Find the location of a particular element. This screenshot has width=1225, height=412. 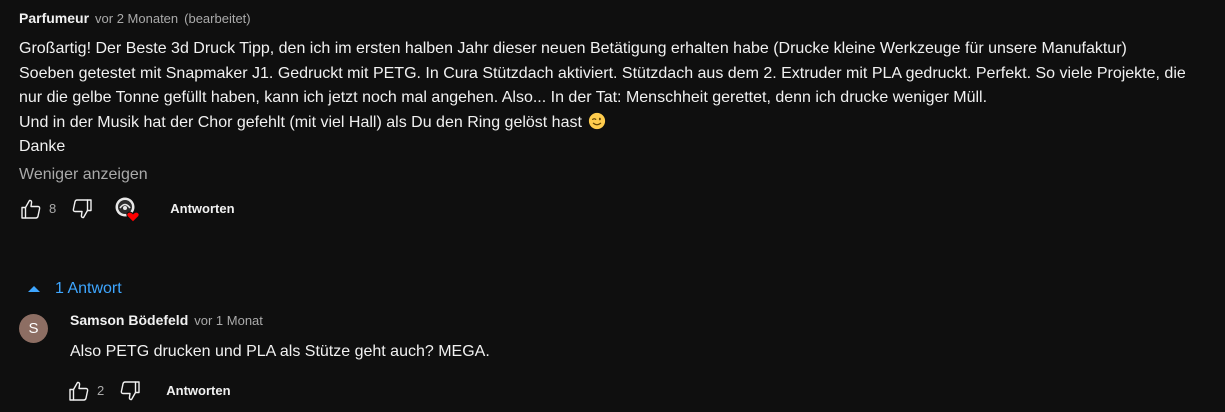

replies-toggle: 1 Antwort is located at coordinates (74, 289).